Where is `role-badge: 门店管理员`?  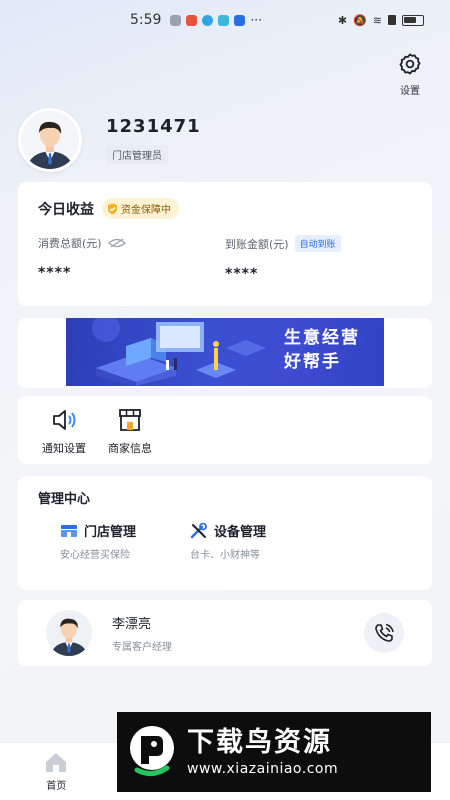
role-badge: 门店管理员 is located at coordinates (137, 154).